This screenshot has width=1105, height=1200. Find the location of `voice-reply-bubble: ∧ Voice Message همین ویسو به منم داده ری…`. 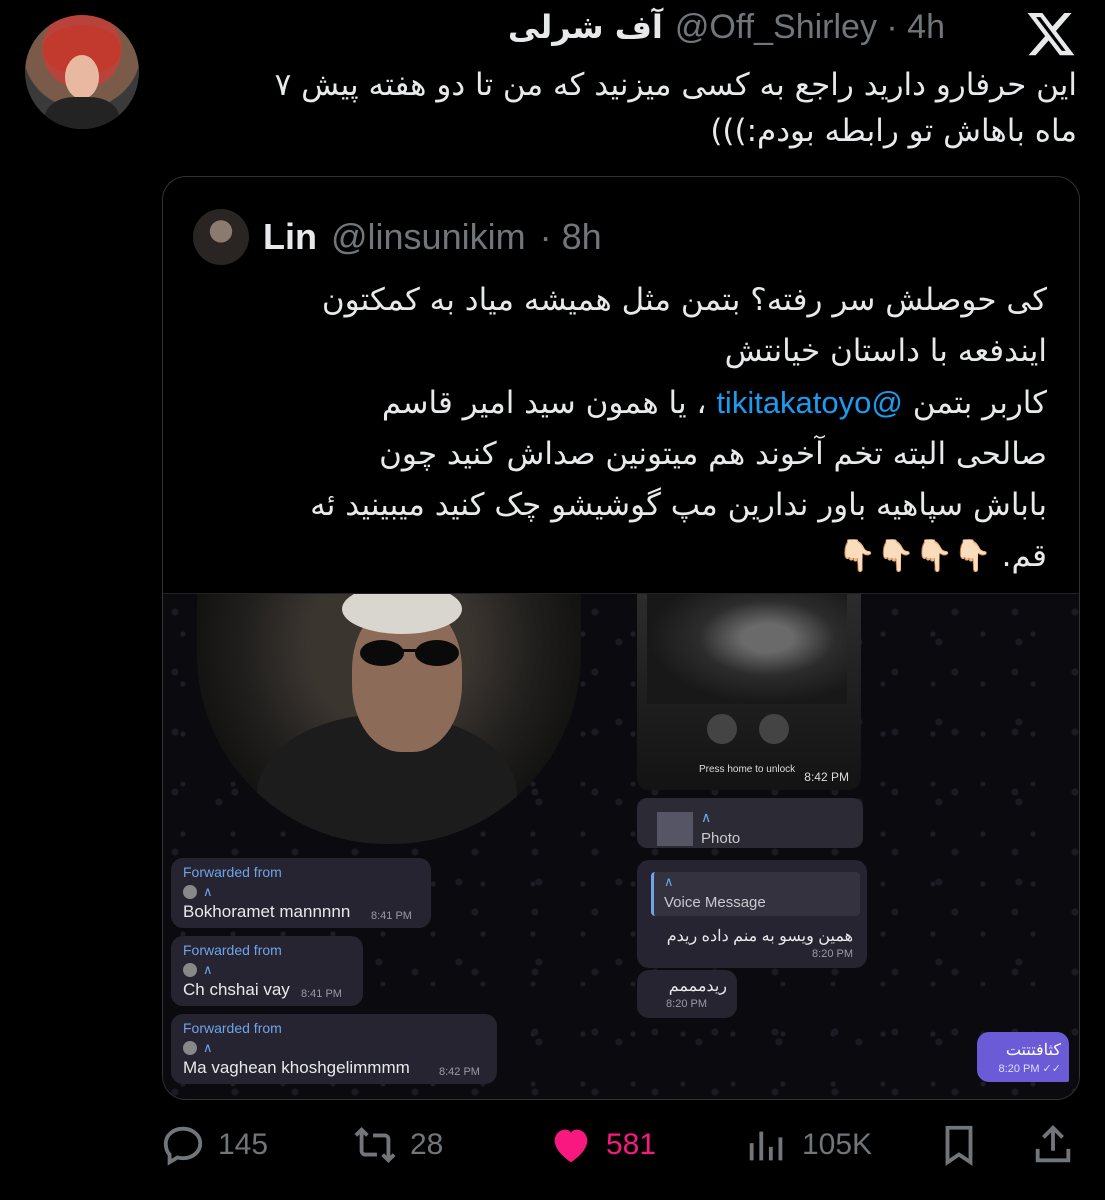

voice-reply-bubble: ∧ Voice Message همین ویسو به منم داده ری… is located at coordinates (752, 914).